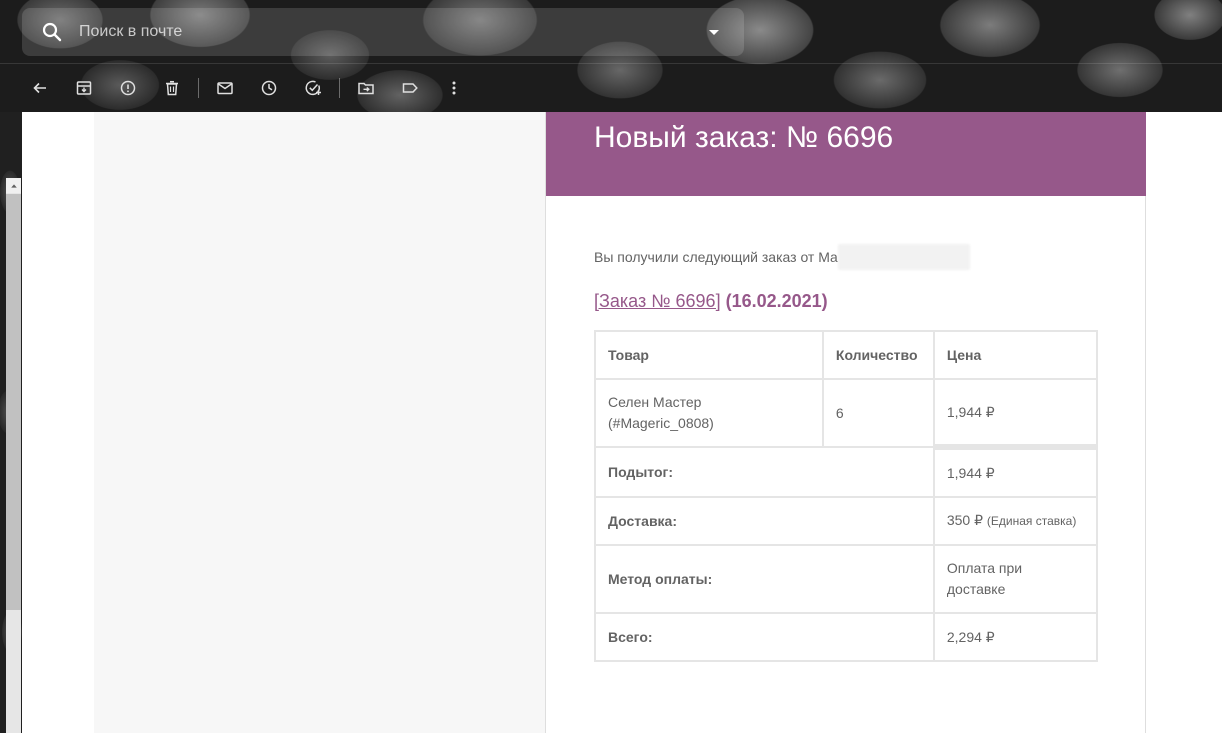 This screenshot has height=733, width=1222. I want to click on subtotal-label: Подытог:, so click(764, 472).